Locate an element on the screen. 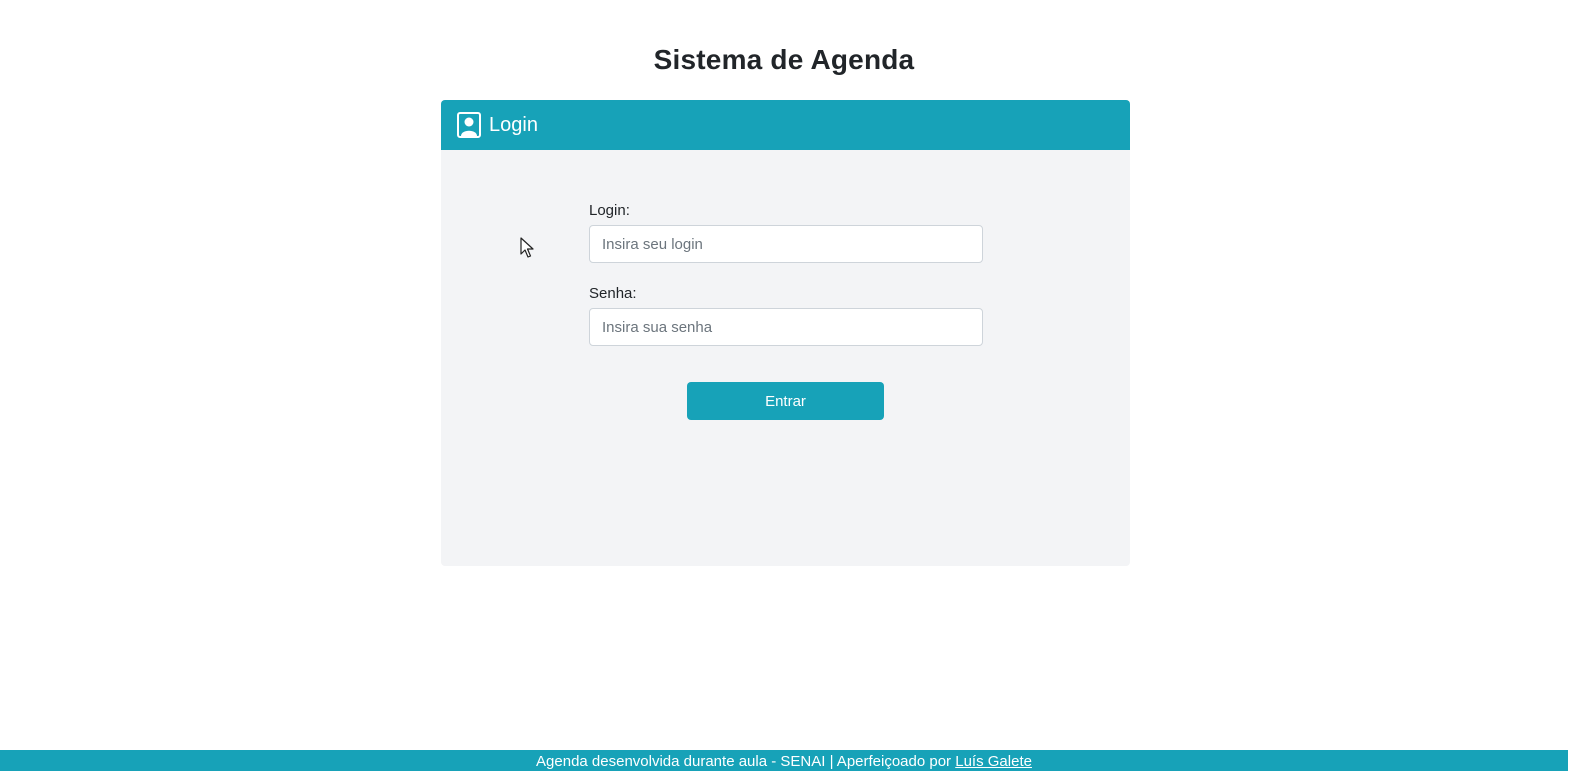 This screenshot has width=1593, height=783. password-field-group: Senha: is located at coordinates (786, 315).